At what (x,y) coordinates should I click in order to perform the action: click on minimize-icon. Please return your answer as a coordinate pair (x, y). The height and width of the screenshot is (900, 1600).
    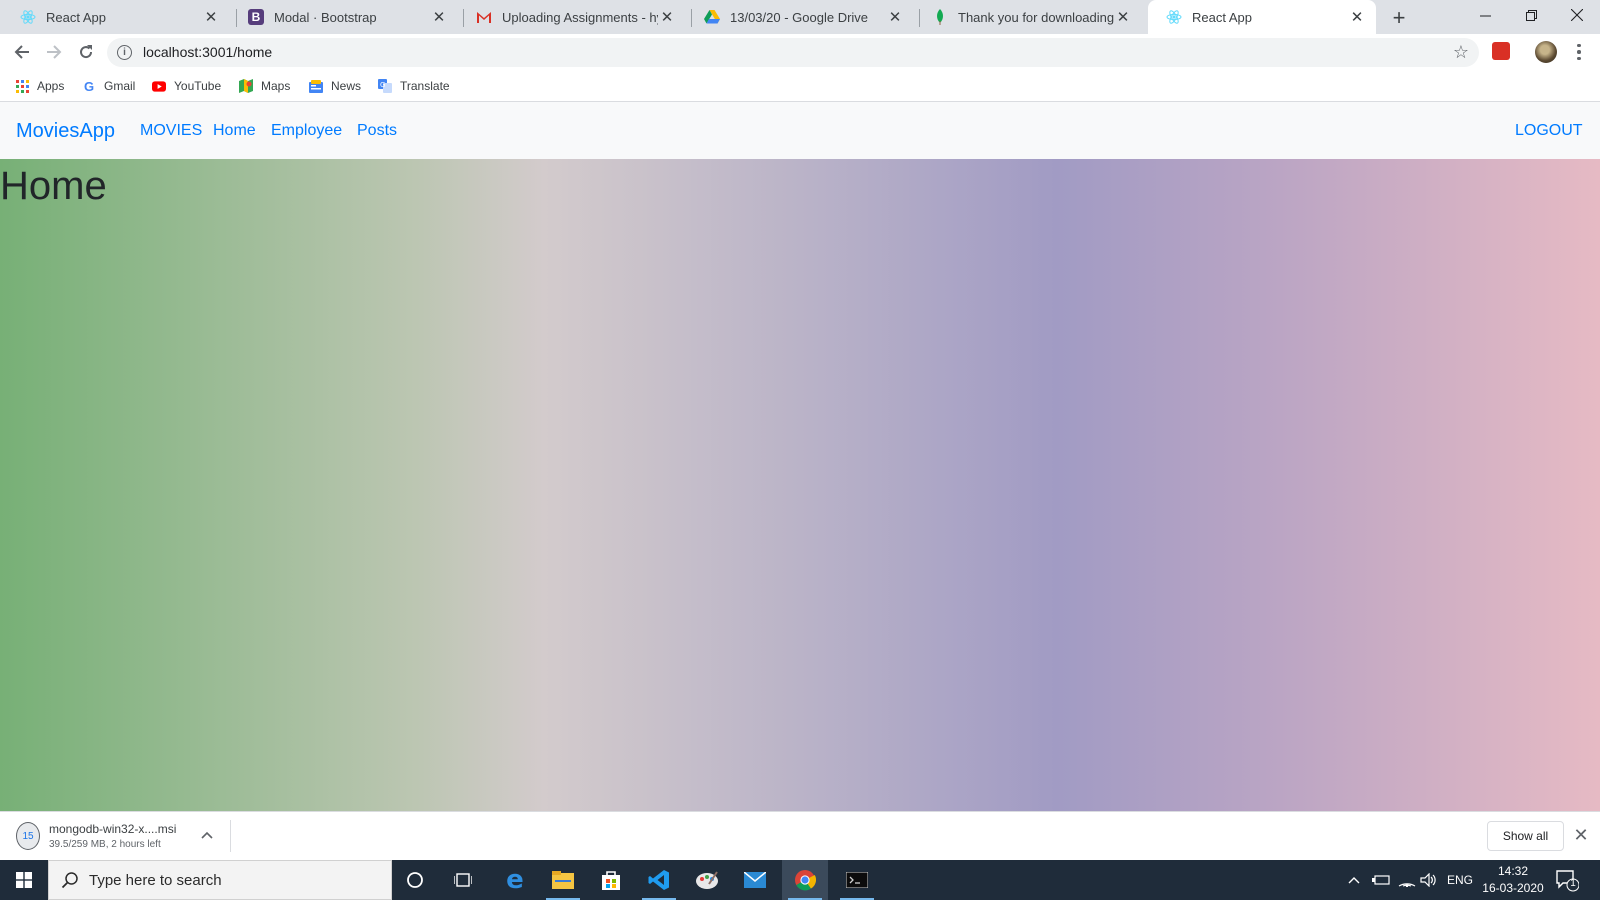
    Looking at the image, I should click on (1485, 15).